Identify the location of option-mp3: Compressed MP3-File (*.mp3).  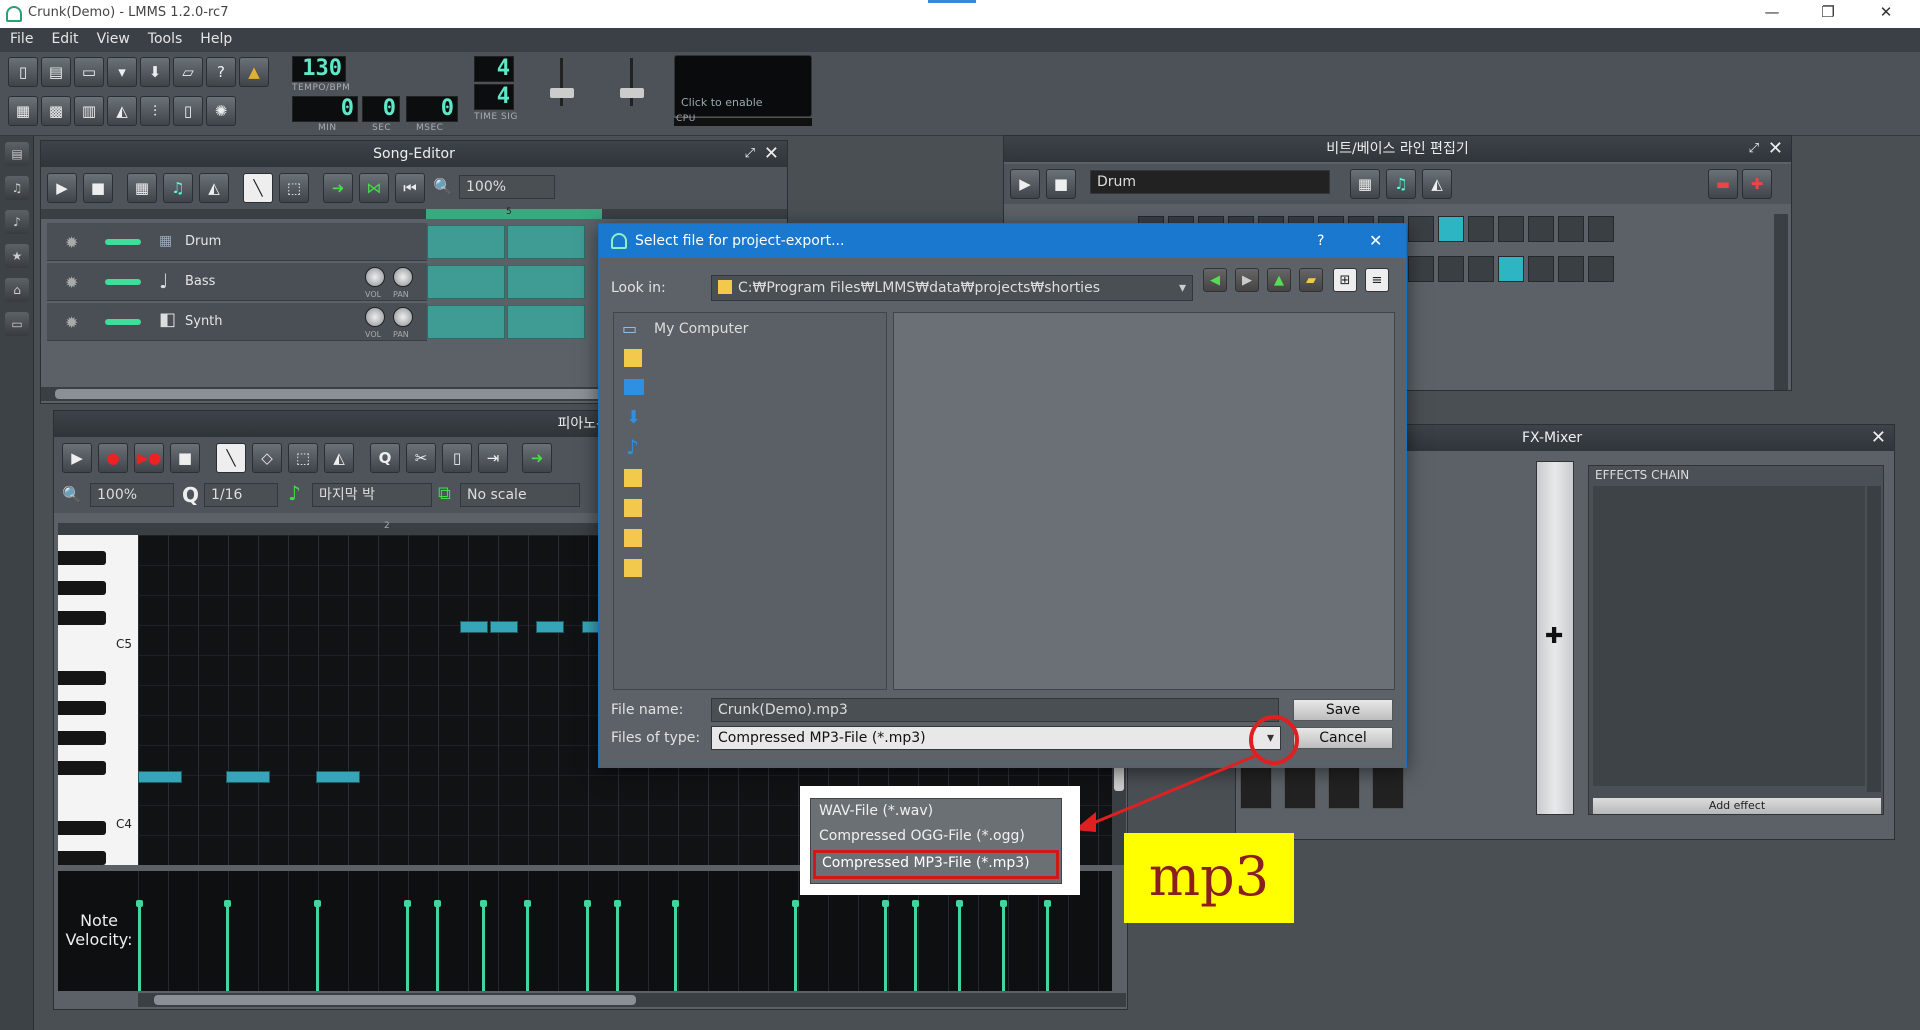
(926, 863).